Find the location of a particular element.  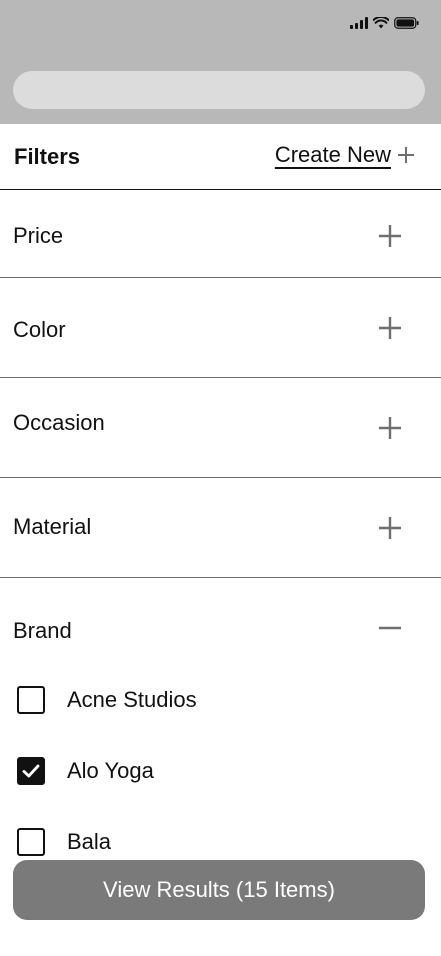

view-results-button: View Results (15 Items) is located at coordinates (219, 890).